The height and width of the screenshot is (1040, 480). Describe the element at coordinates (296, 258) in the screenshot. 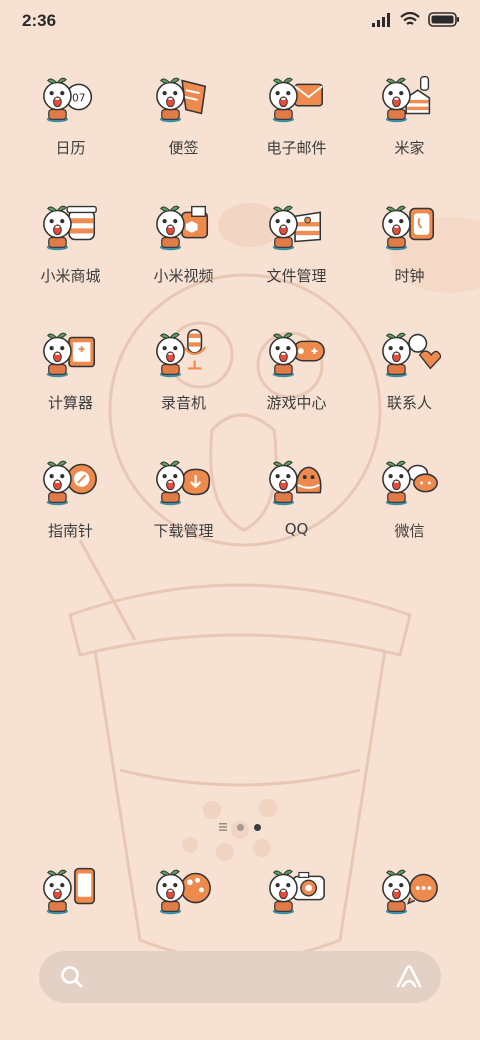

I see `app-file-manager: 文件管理` at that location.